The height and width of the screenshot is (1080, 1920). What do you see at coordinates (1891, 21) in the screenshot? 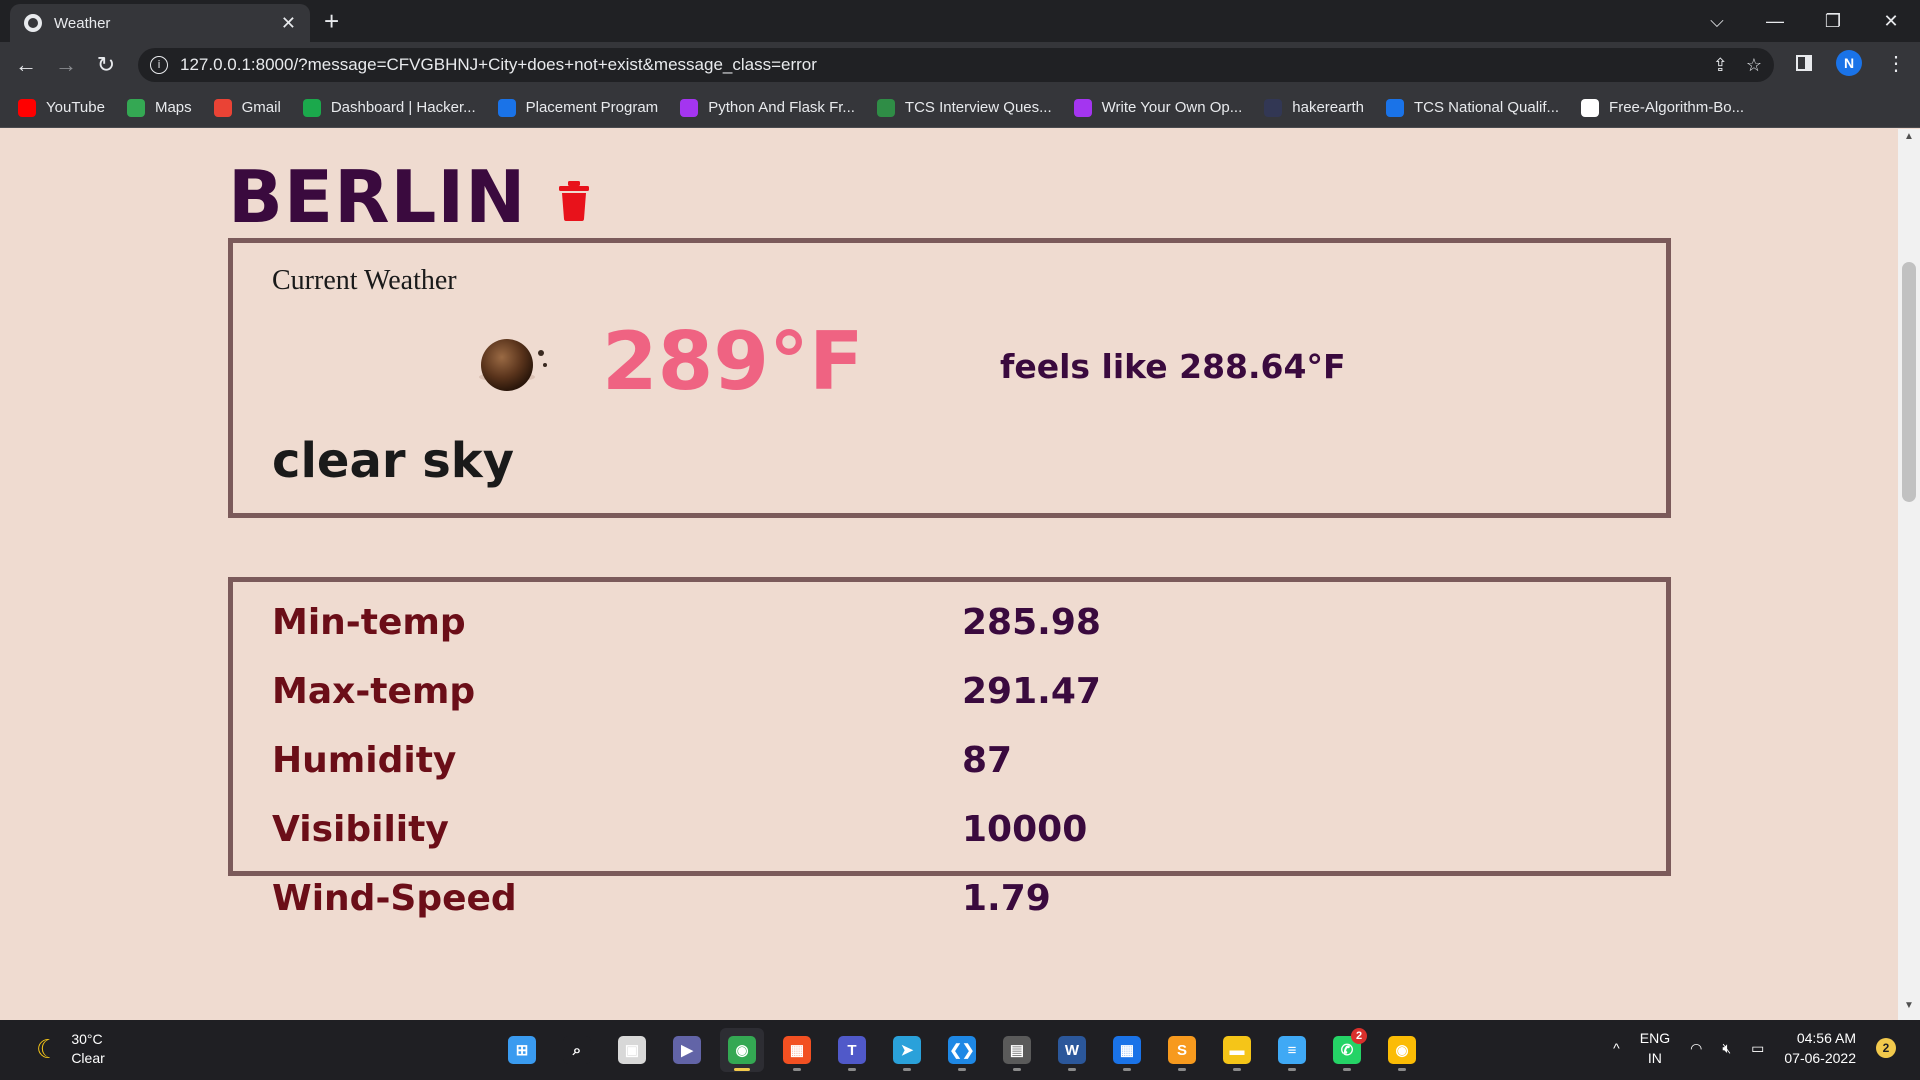
I see `close-window-button: ✕` at bounding box center [1891, 21].